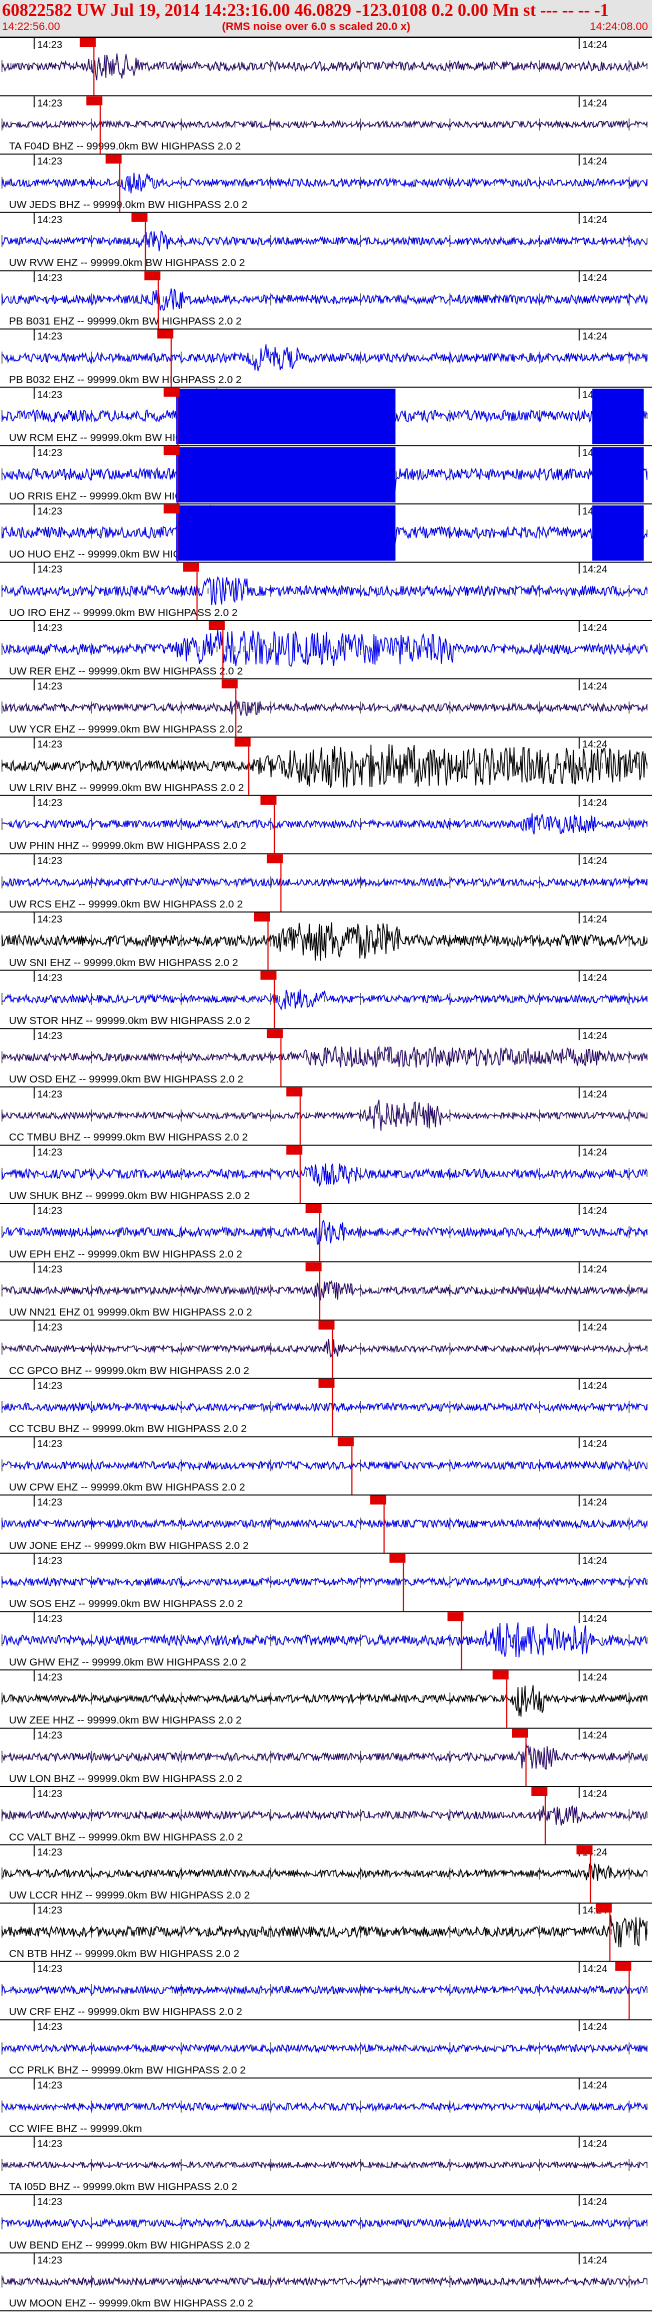 The height and width of the screenshot is (2318, 652). I want to click on channel-label: CC WIFE BHZ -- 99999.0km, so click(75, 2129).